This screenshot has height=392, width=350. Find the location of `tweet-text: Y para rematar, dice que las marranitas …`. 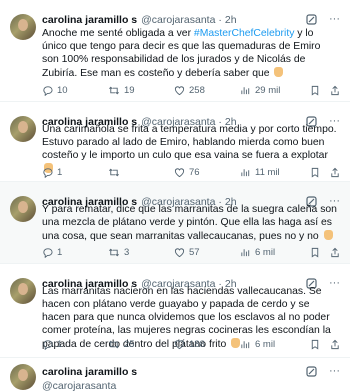

tweet-text: Y para rematar, dice que las marranitas … is located at coordinates (191, 224).